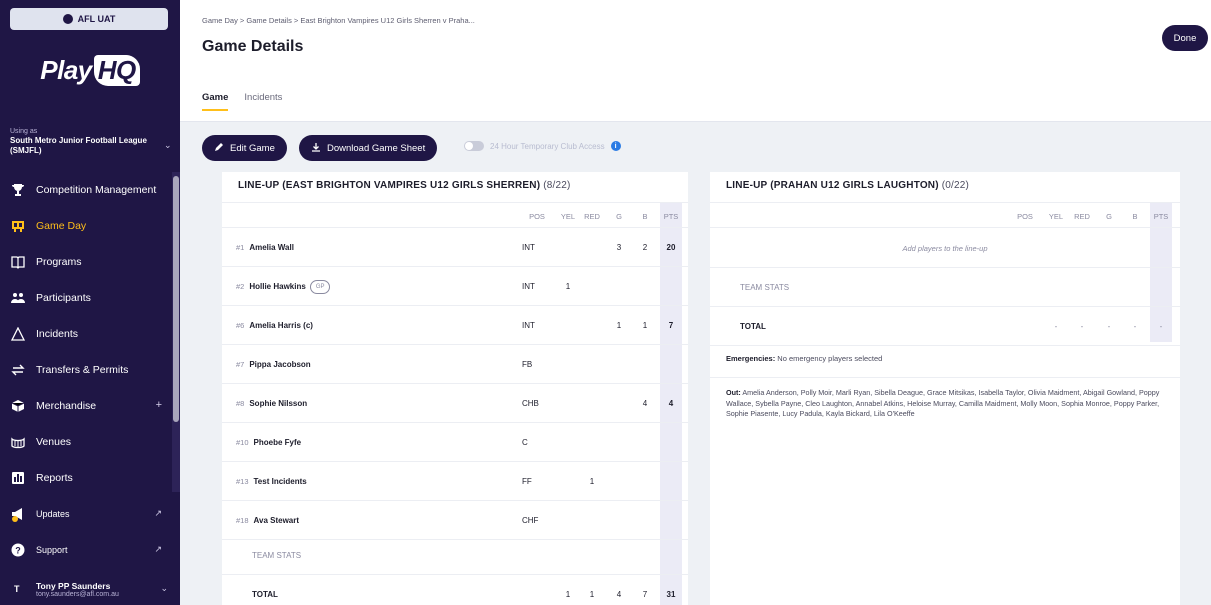  What do you see at coordinates (455, 325) in the screenshot?
I see `table-row: #6 Amelia Harris (c) INT 1 1 7` at bounding box center [455, 325].